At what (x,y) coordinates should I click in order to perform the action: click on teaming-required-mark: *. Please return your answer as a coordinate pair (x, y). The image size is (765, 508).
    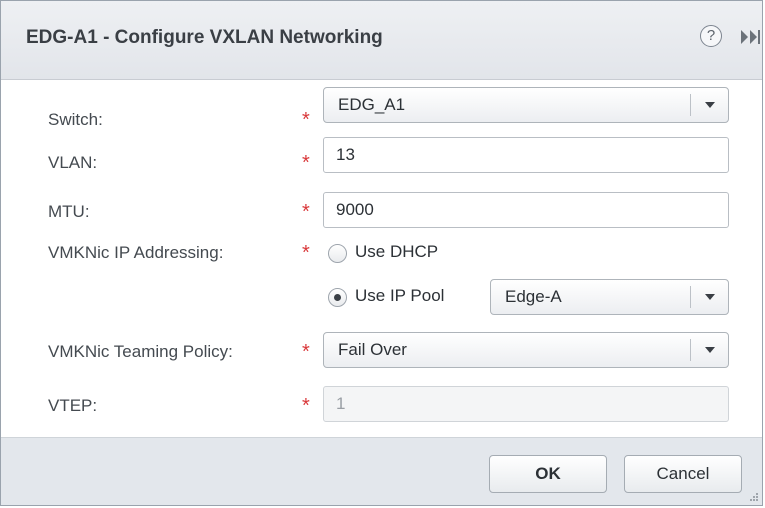
    Looking at the image, I should click on (306, 352).